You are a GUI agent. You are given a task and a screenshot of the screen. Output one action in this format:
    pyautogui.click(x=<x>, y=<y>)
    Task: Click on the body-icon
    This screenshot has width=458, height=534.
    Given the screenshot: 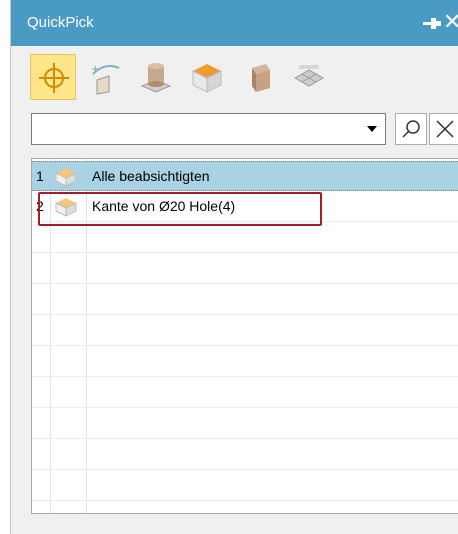 What is the action you would take?
    pyautogui.click(x=66, y=177)
    